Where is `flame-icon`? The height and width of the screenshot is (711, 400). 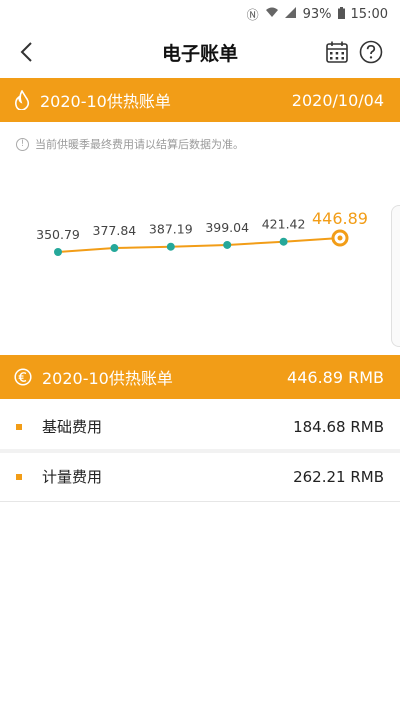 flame-icon is located at coordinates (22, 100).